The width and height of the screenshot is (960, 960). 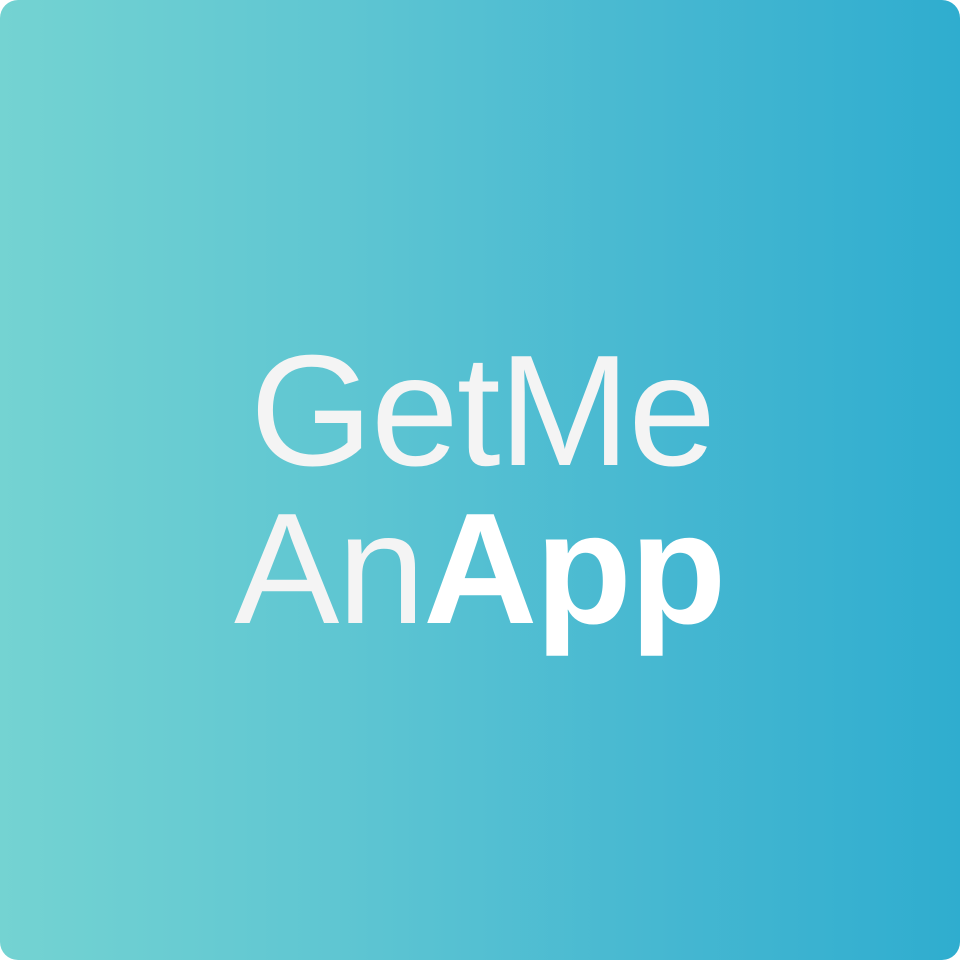 I want to click on logo-line-anapp: AnApp, so click(x=480, y=569).